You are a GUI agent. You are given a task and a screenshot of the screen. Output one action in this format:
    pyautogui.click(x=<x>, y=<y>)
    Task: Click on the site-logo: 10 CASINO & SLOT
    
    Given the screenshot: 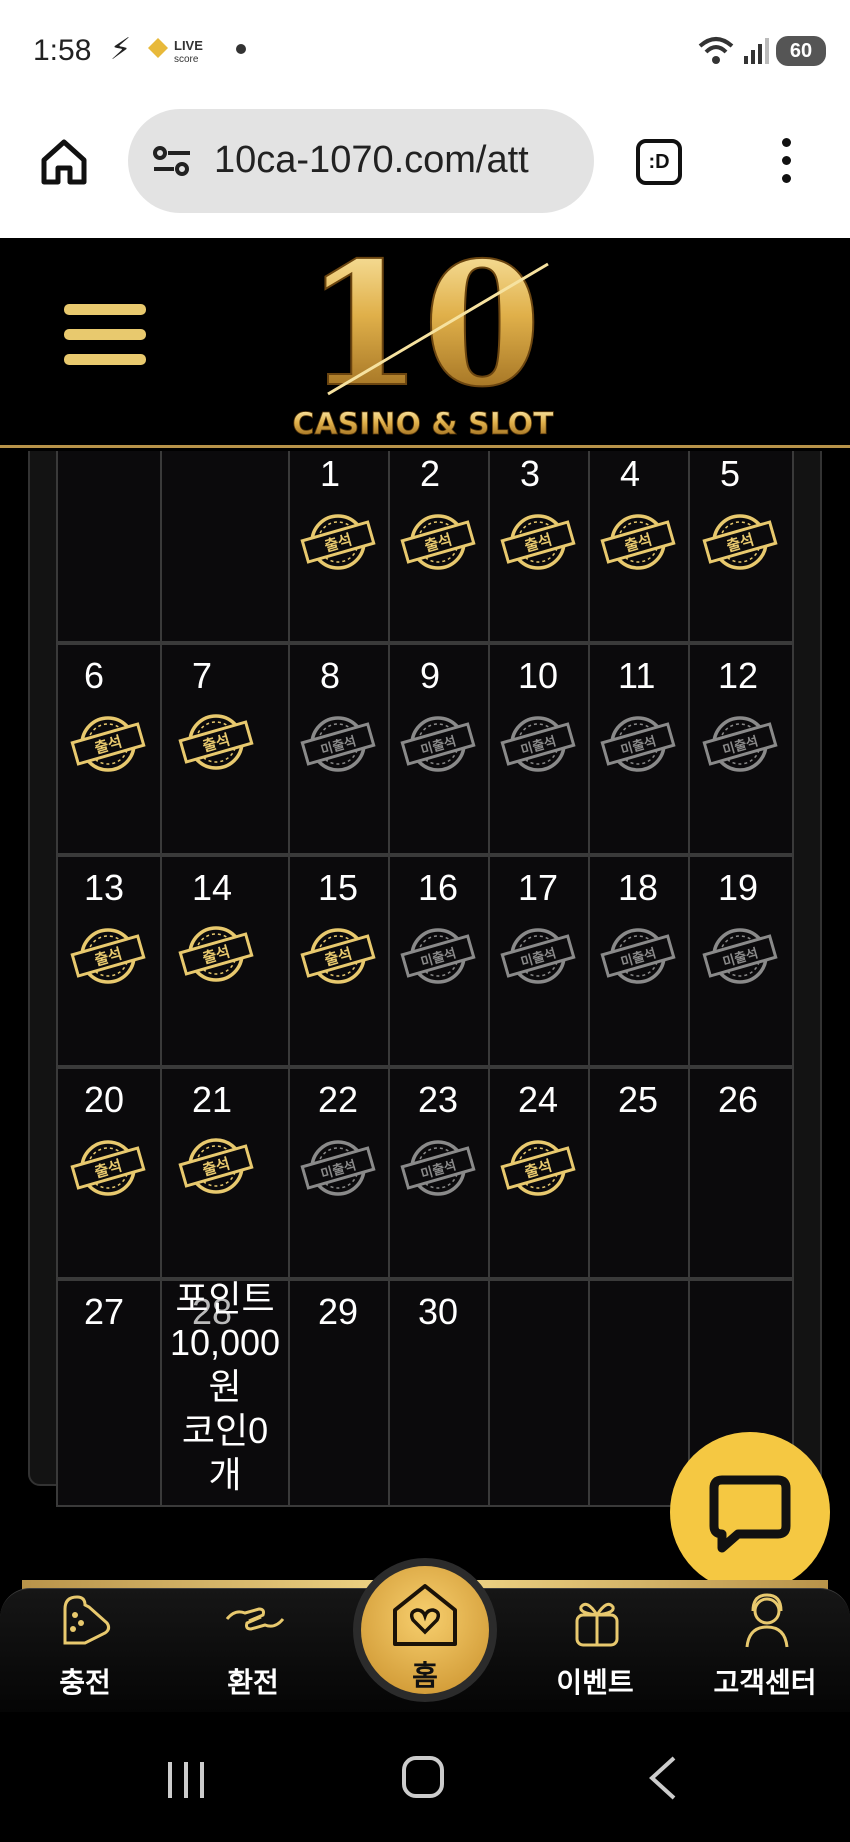 What is the action you would take?
    pyautogui.click(x=423, y=344)
    